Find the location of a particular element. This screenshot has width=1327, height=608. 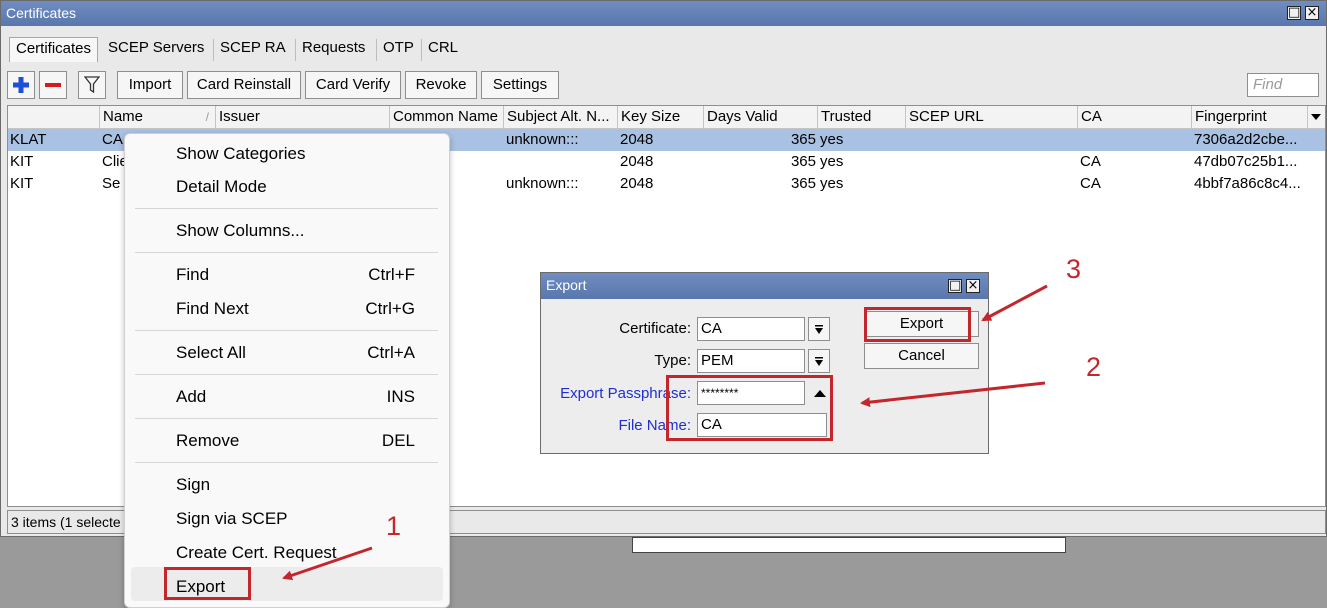

annotation-step-1: 1 is located at coordinates (394, 526).